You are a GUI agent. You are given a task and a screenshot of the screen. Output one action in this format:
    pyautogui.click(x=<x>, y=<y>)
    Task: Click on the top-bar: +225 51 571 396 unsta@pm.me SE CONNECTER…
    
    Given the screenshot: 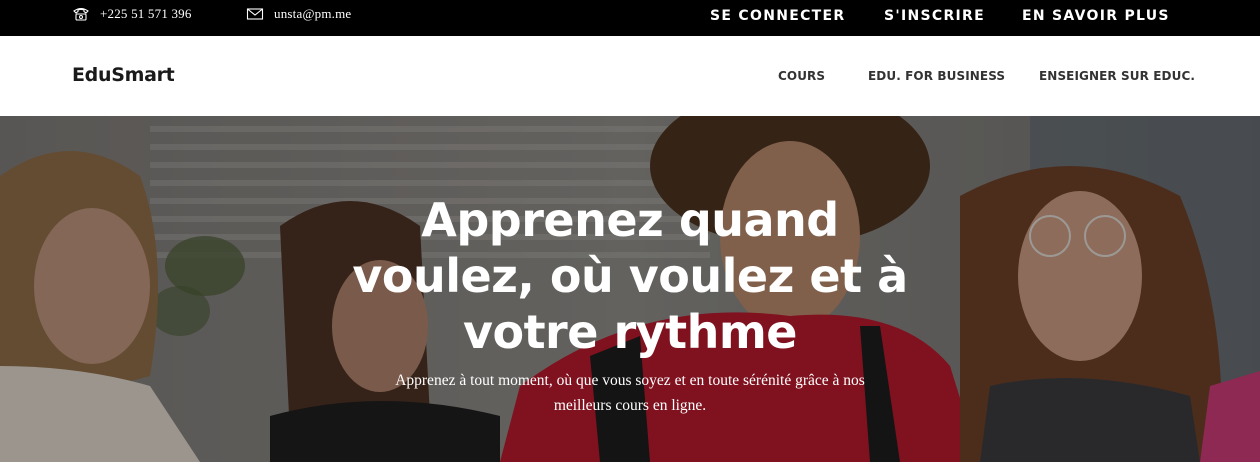 What is the action you would take?
    pyautogui.click(x=630, y=18)
    